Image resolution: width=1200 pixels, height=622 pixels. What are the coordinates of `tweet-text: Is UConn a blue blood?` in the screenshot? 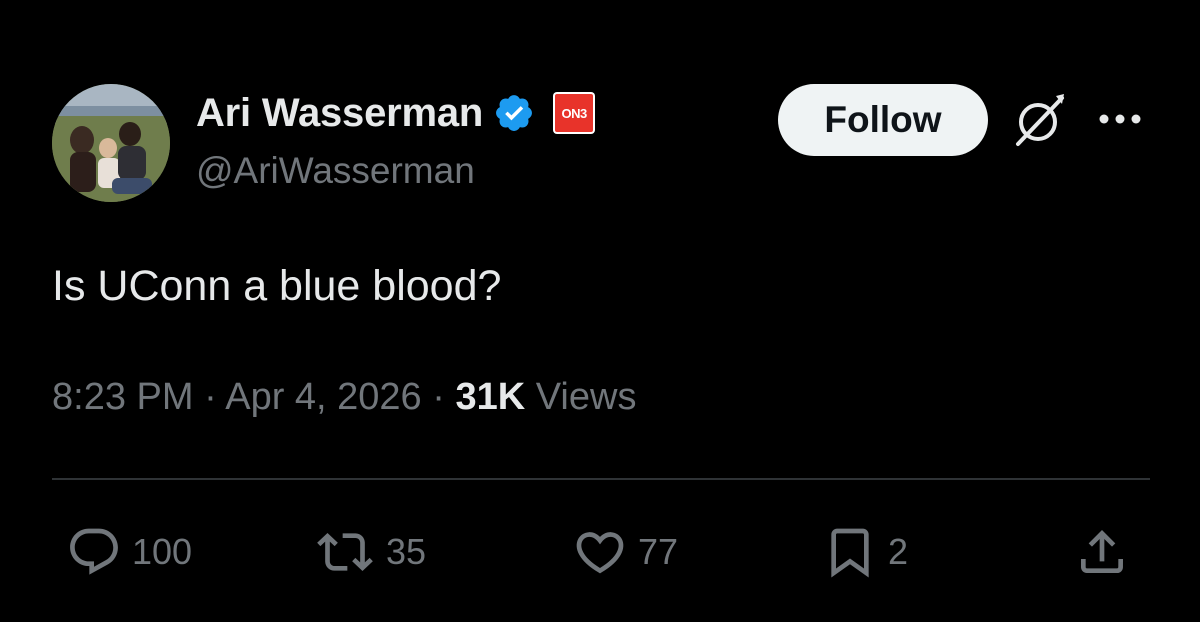 It's located at (277, 286).